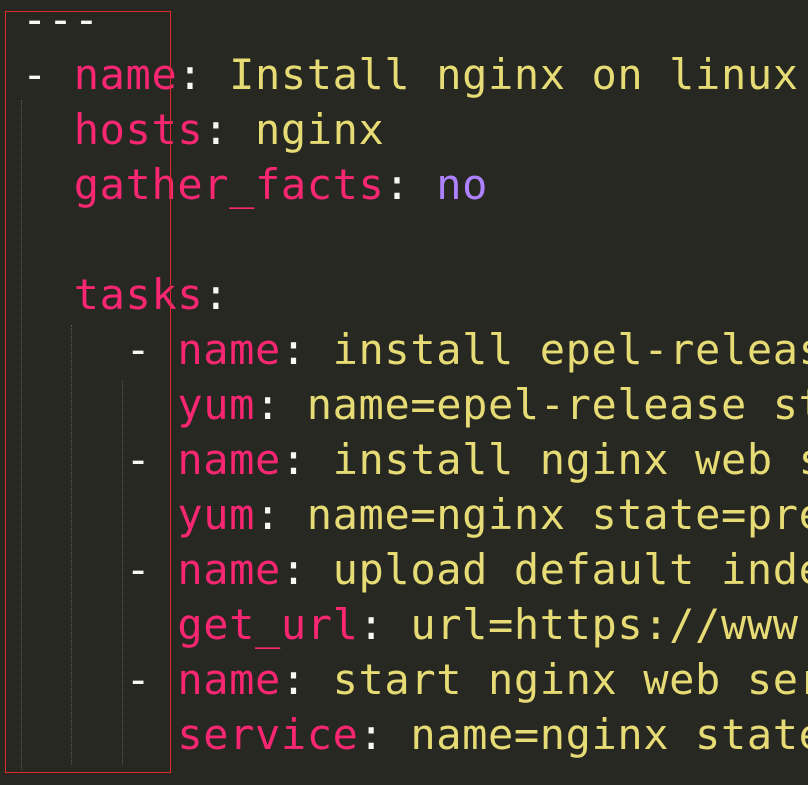 Image resolution: width=808 pixels, height=785 pixels. What do you see at coordinates (570, 679) in the screenshot?
I see `yaml-value: start nginx web ser` at bounding box center [570, 679].